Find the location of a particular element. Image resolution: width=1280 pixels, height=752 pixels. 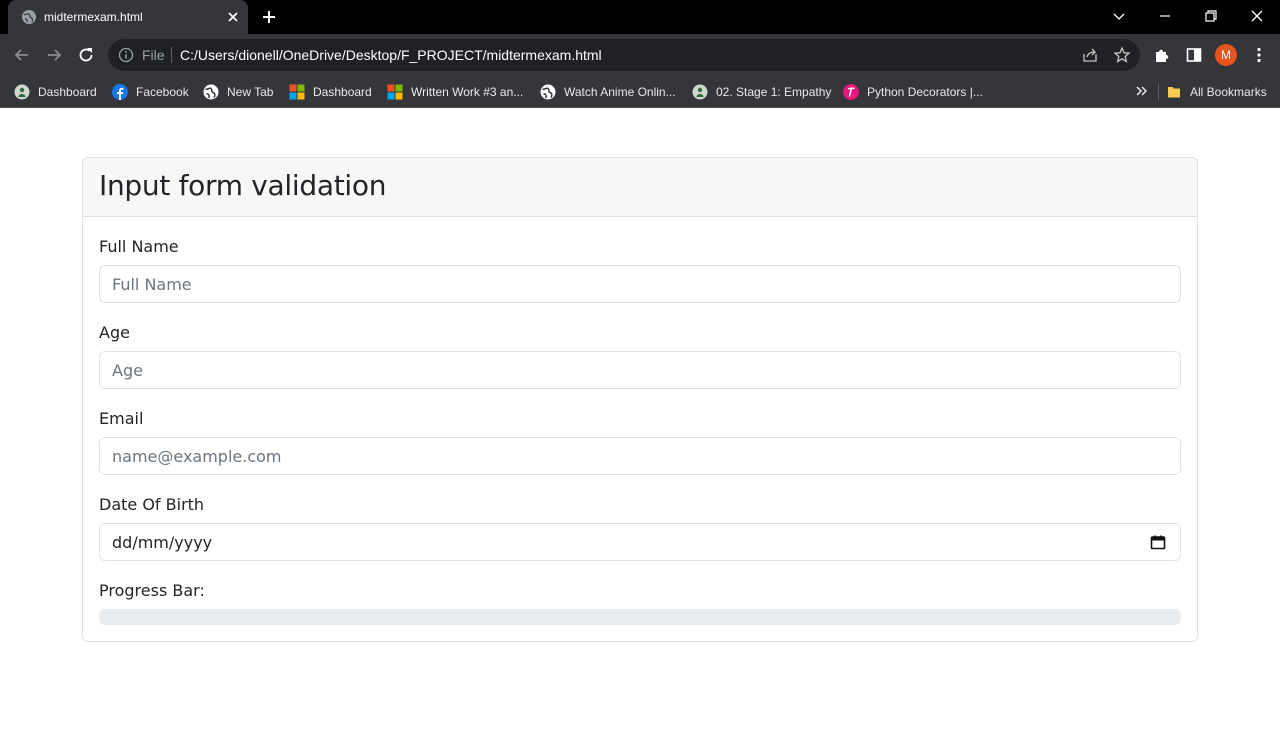

chevron-double-right-icon is located at coordinates (1142, 91).